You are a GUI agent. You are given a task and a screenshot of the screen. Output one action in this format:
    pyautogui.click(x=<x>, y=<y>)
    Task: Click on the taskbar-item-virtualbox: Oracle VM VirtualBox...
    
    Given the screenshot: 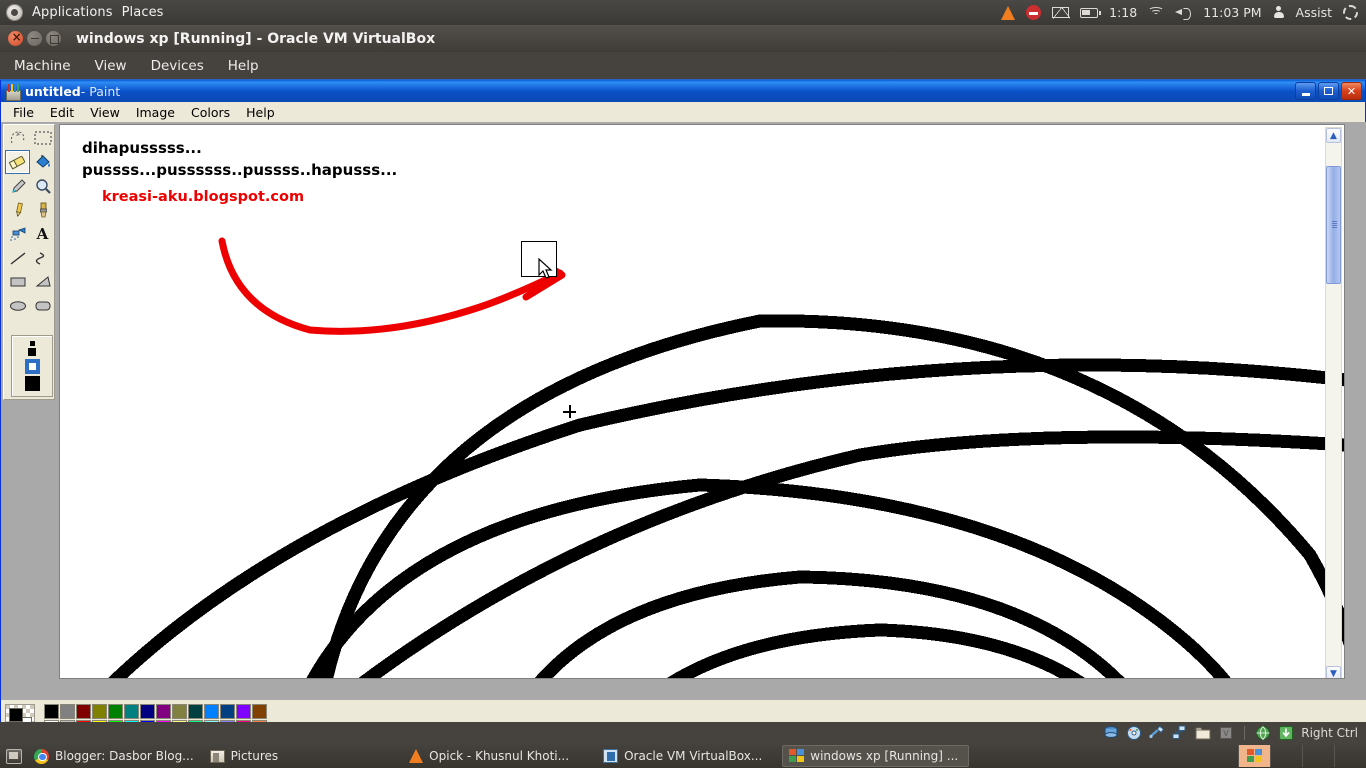 What is the action you would take?
    pyautogui.click(x=684, y=756)
    